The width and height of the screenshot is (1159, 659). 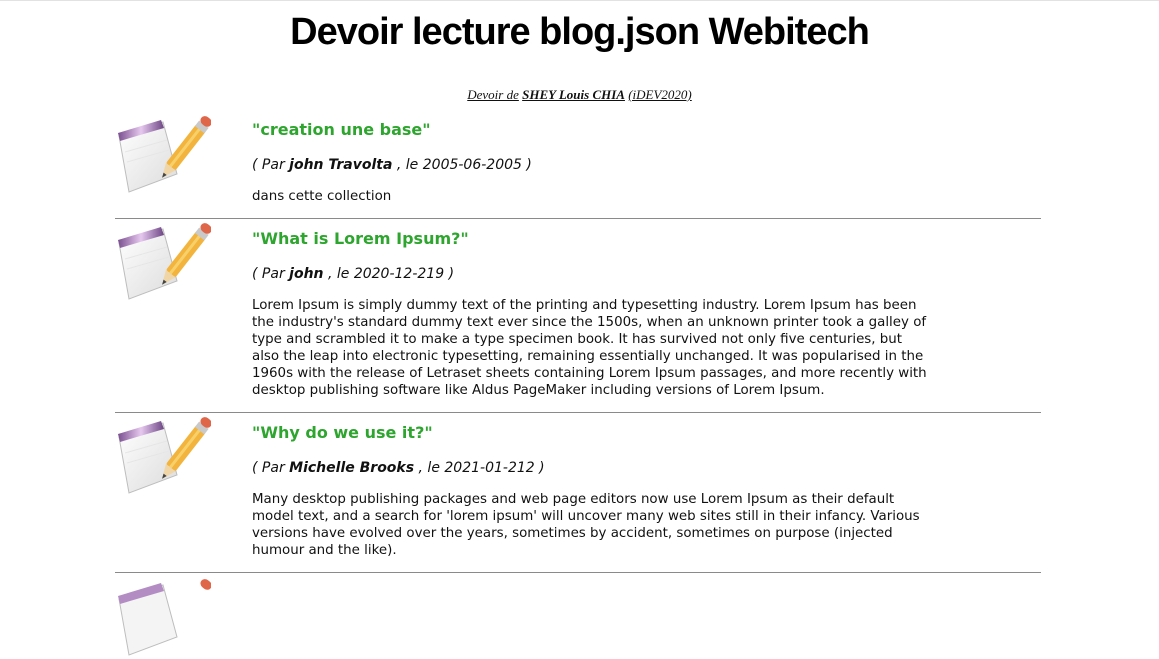 What do you see at coordinates (341, 165) in the screenshot?
I see `post-author: john Travolta` at bounding box center [341, 165].